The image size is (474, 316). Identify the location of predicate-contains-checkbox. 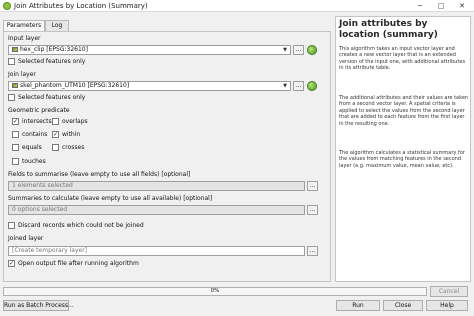
(15, 134).